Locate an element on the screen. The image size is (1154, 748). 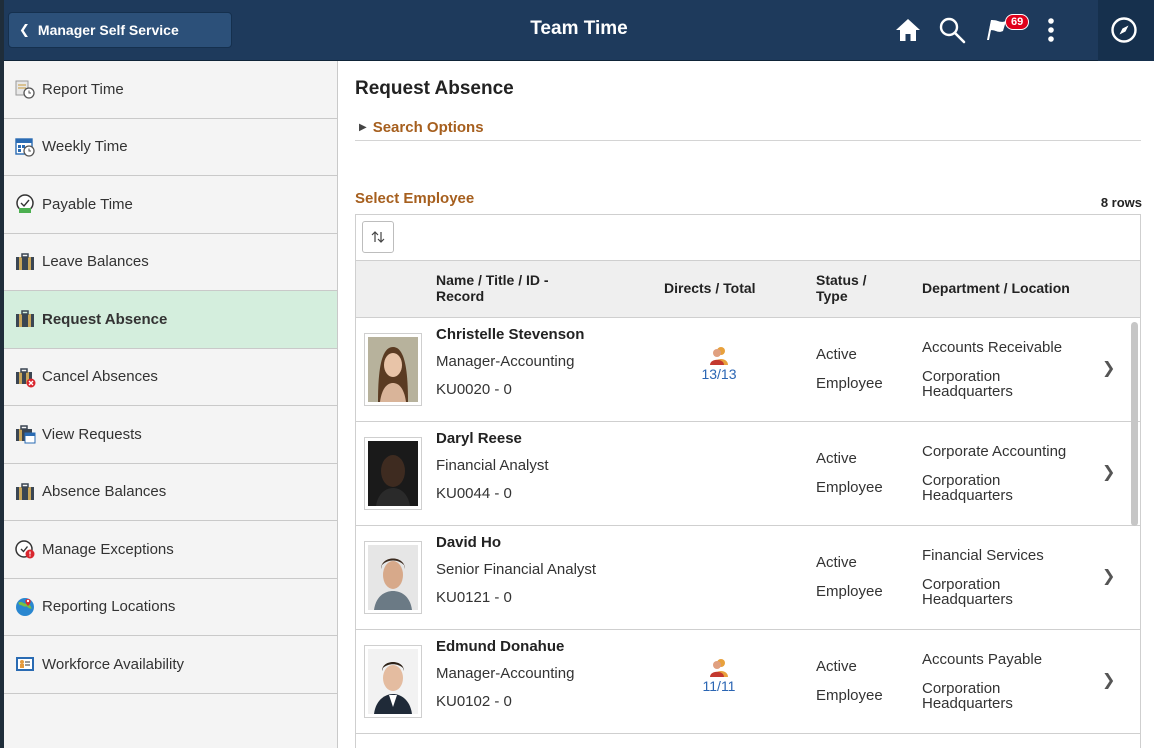
directs-total-link: 11/11 is located at coordinates (719, 686).